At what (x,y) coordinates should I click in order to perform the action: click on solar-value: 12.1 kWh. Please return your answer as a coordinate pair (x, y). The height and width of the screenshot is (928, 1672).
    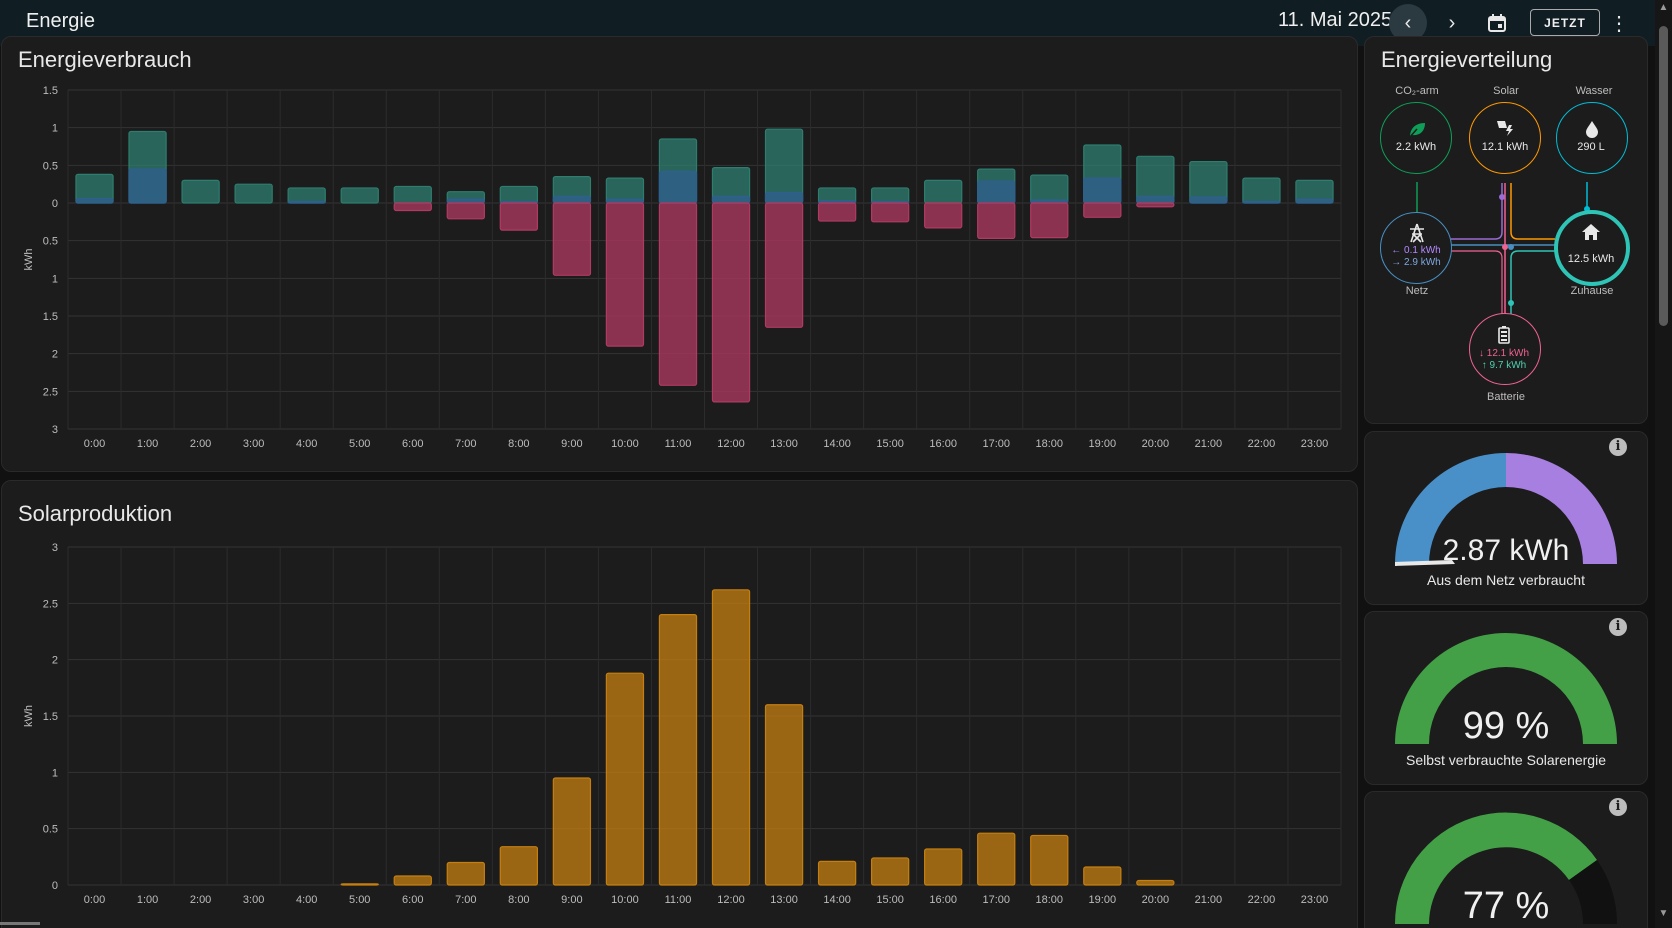
    Looking at the image, I should click on (1505, 147).